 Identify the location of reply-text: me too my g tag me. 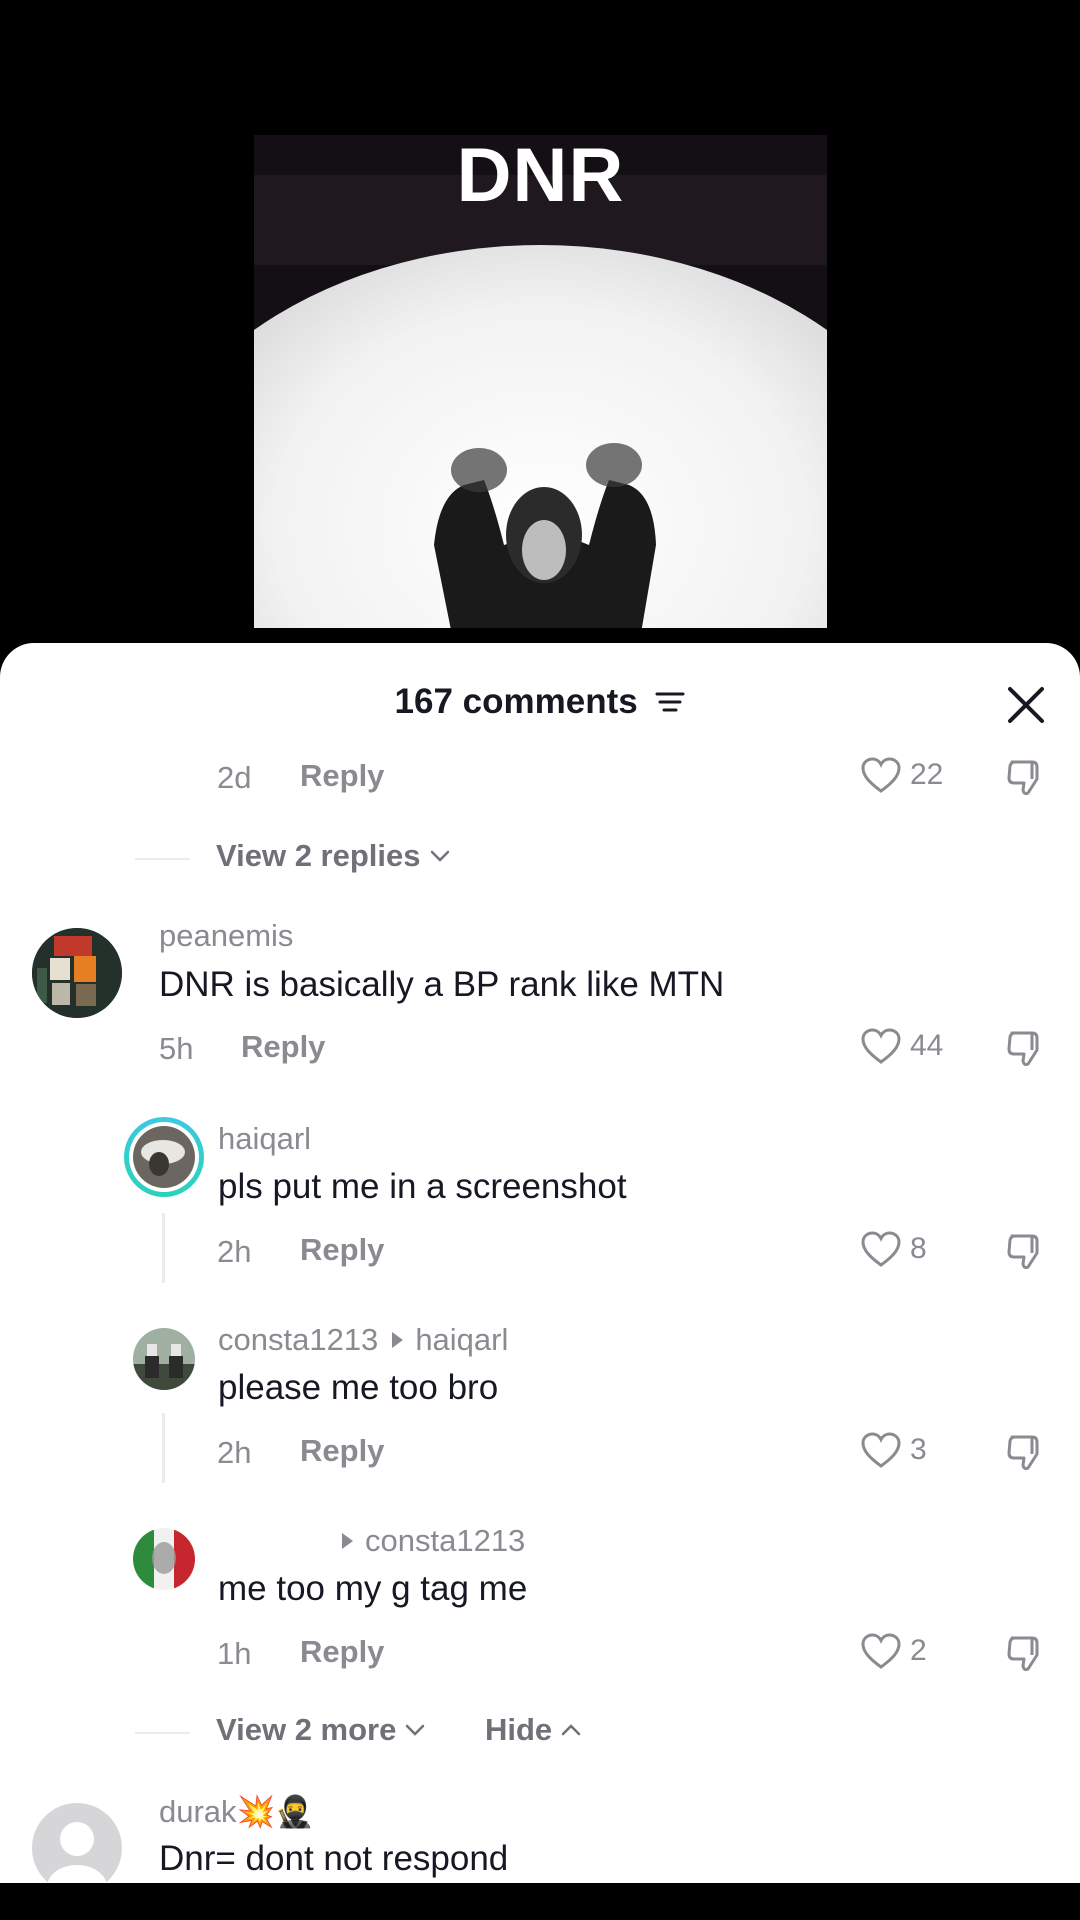
(373, 1588).